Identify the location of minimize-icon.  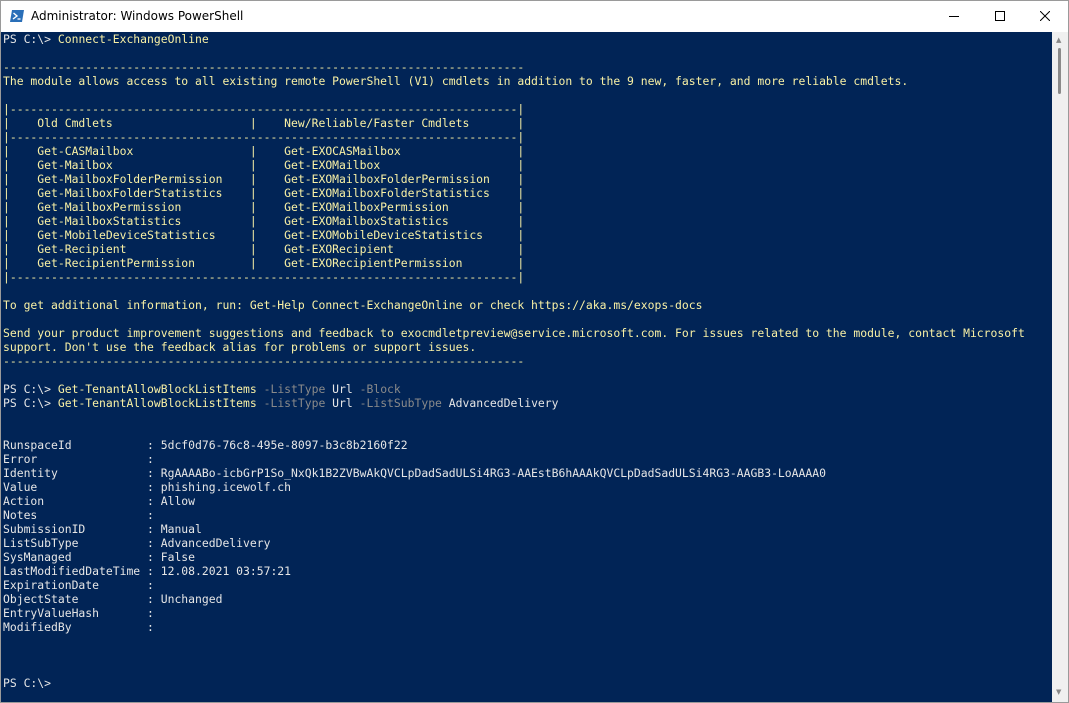
(954, 16).